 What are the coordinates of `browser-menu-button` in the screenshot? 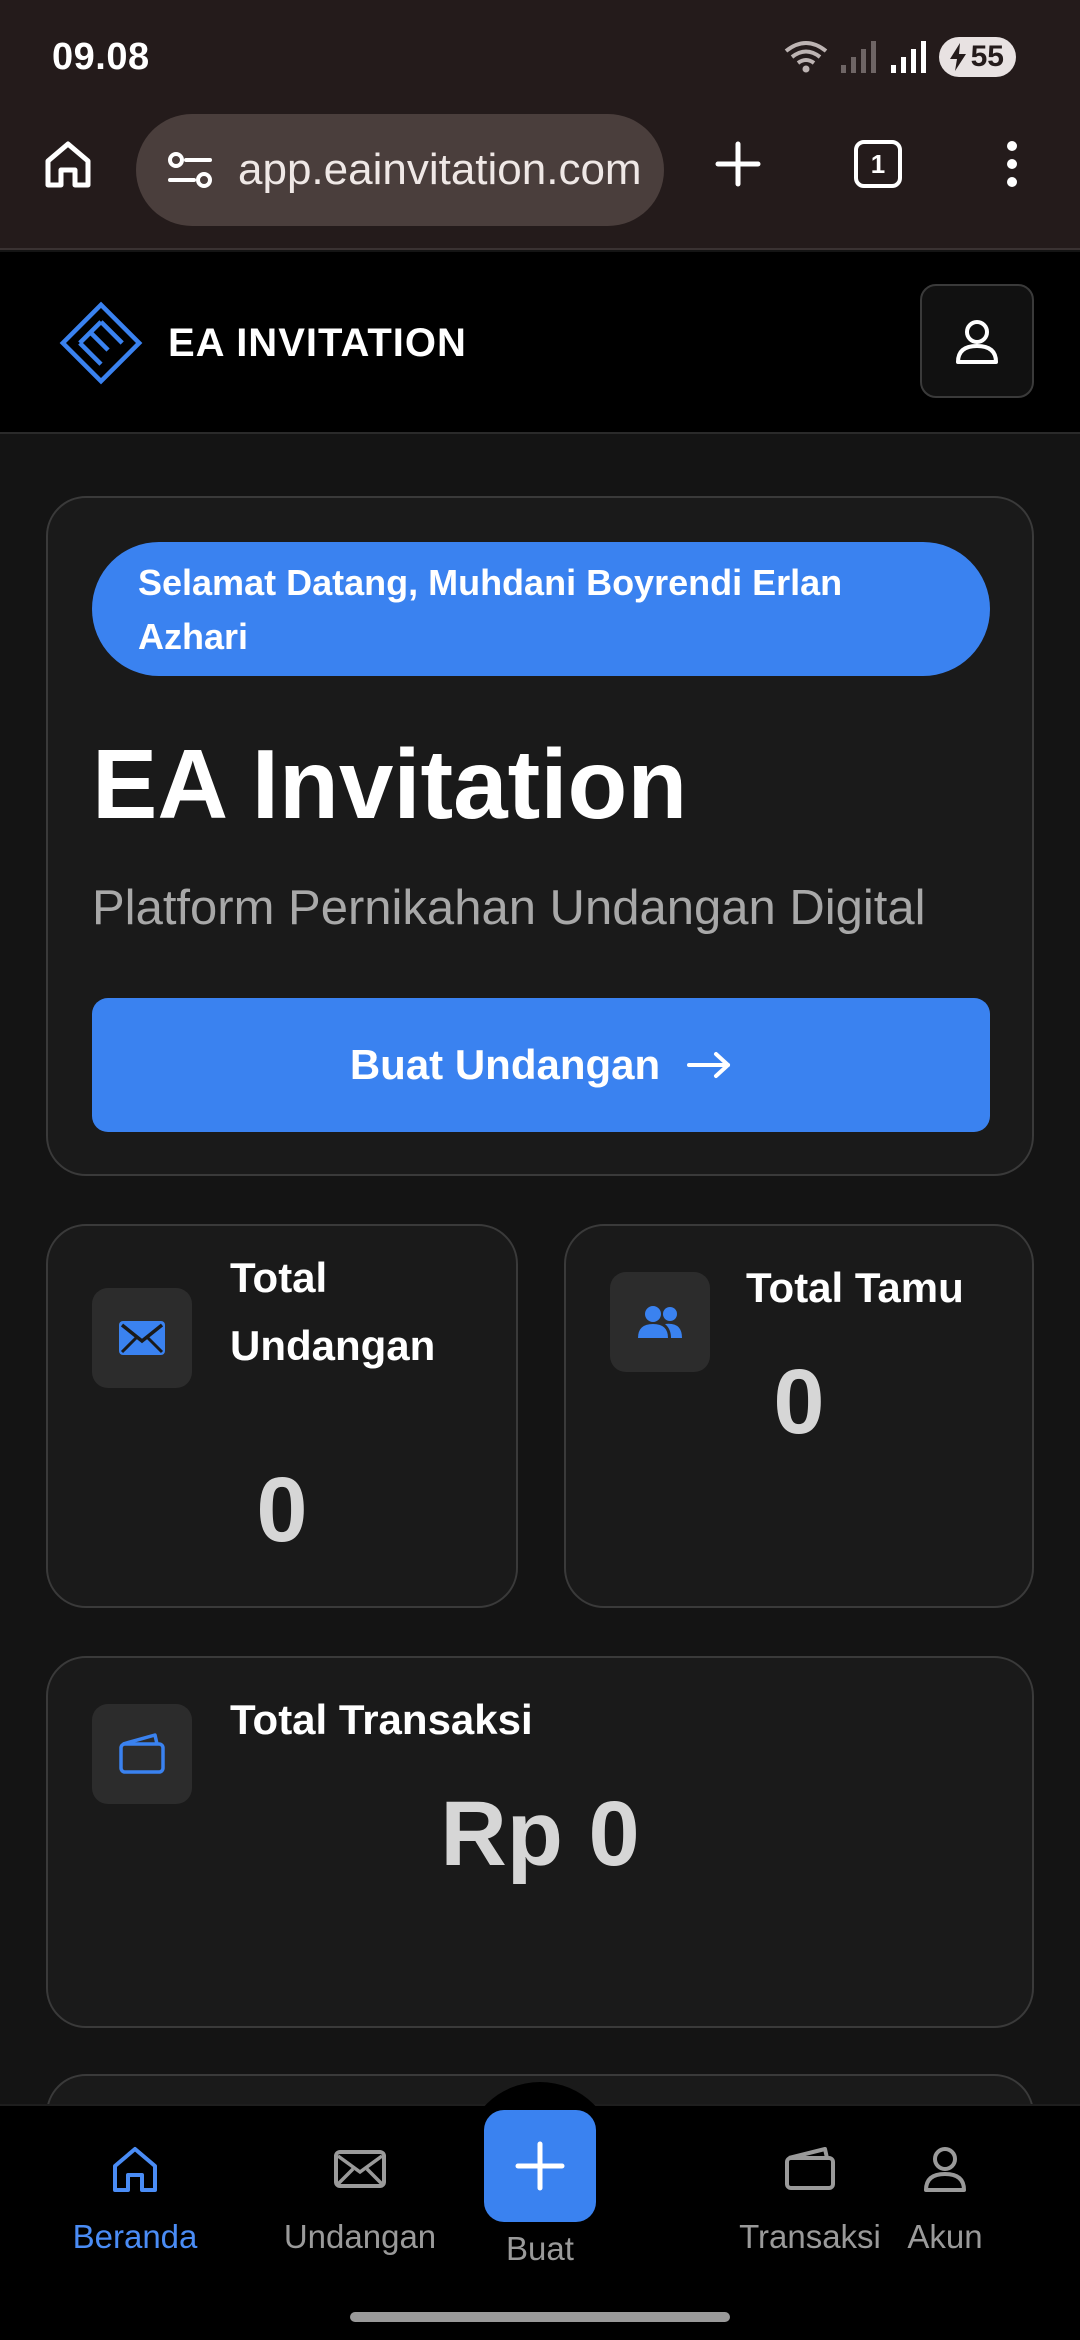 It's located at (1012, 164).